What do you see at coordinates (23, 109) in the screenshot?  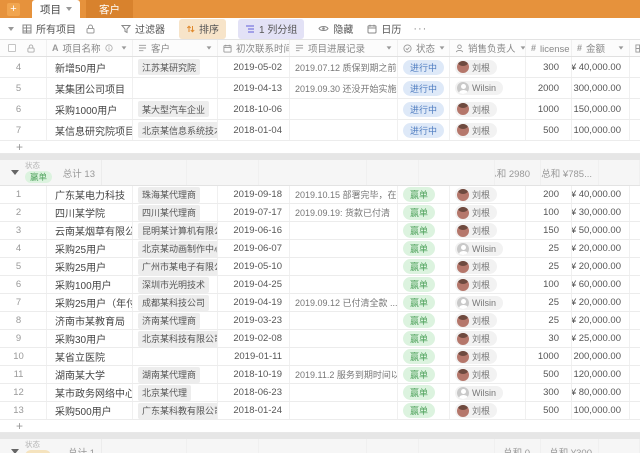 I see `row-number-cell: 6` at bounding box center [23, 109].